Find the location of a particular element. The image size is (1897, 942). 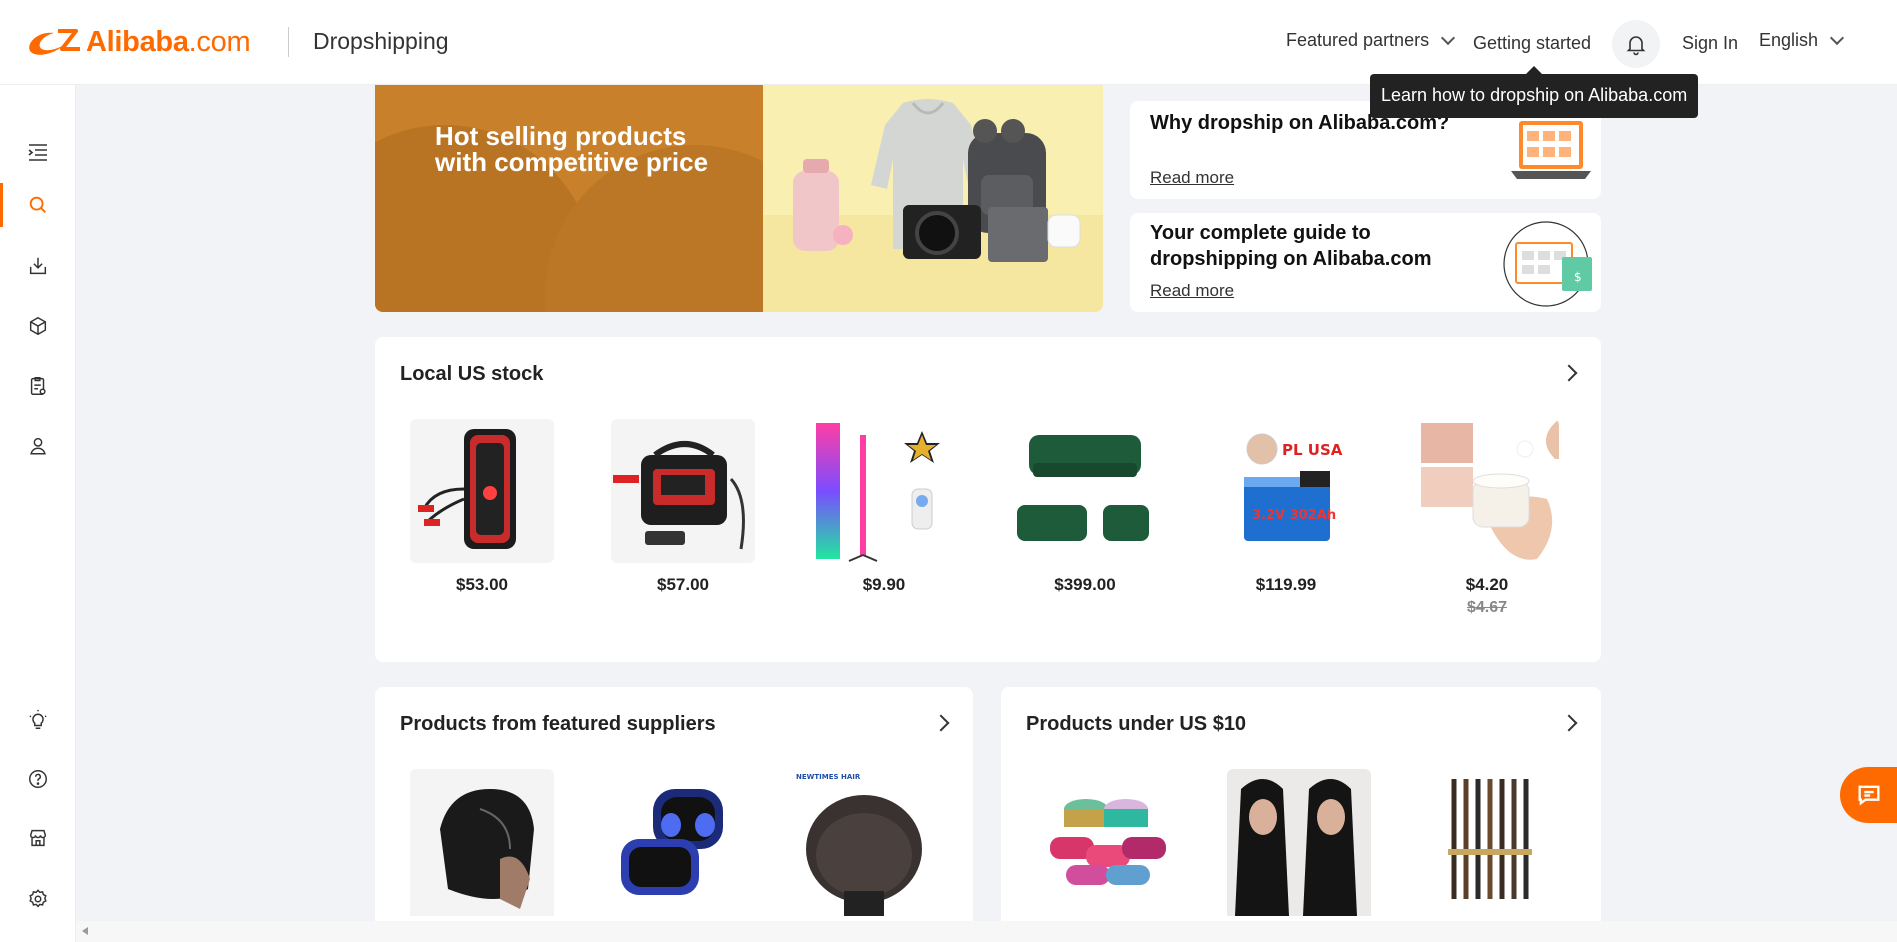

scroll-left-arrow-icon is located at coordinates (85, 931).